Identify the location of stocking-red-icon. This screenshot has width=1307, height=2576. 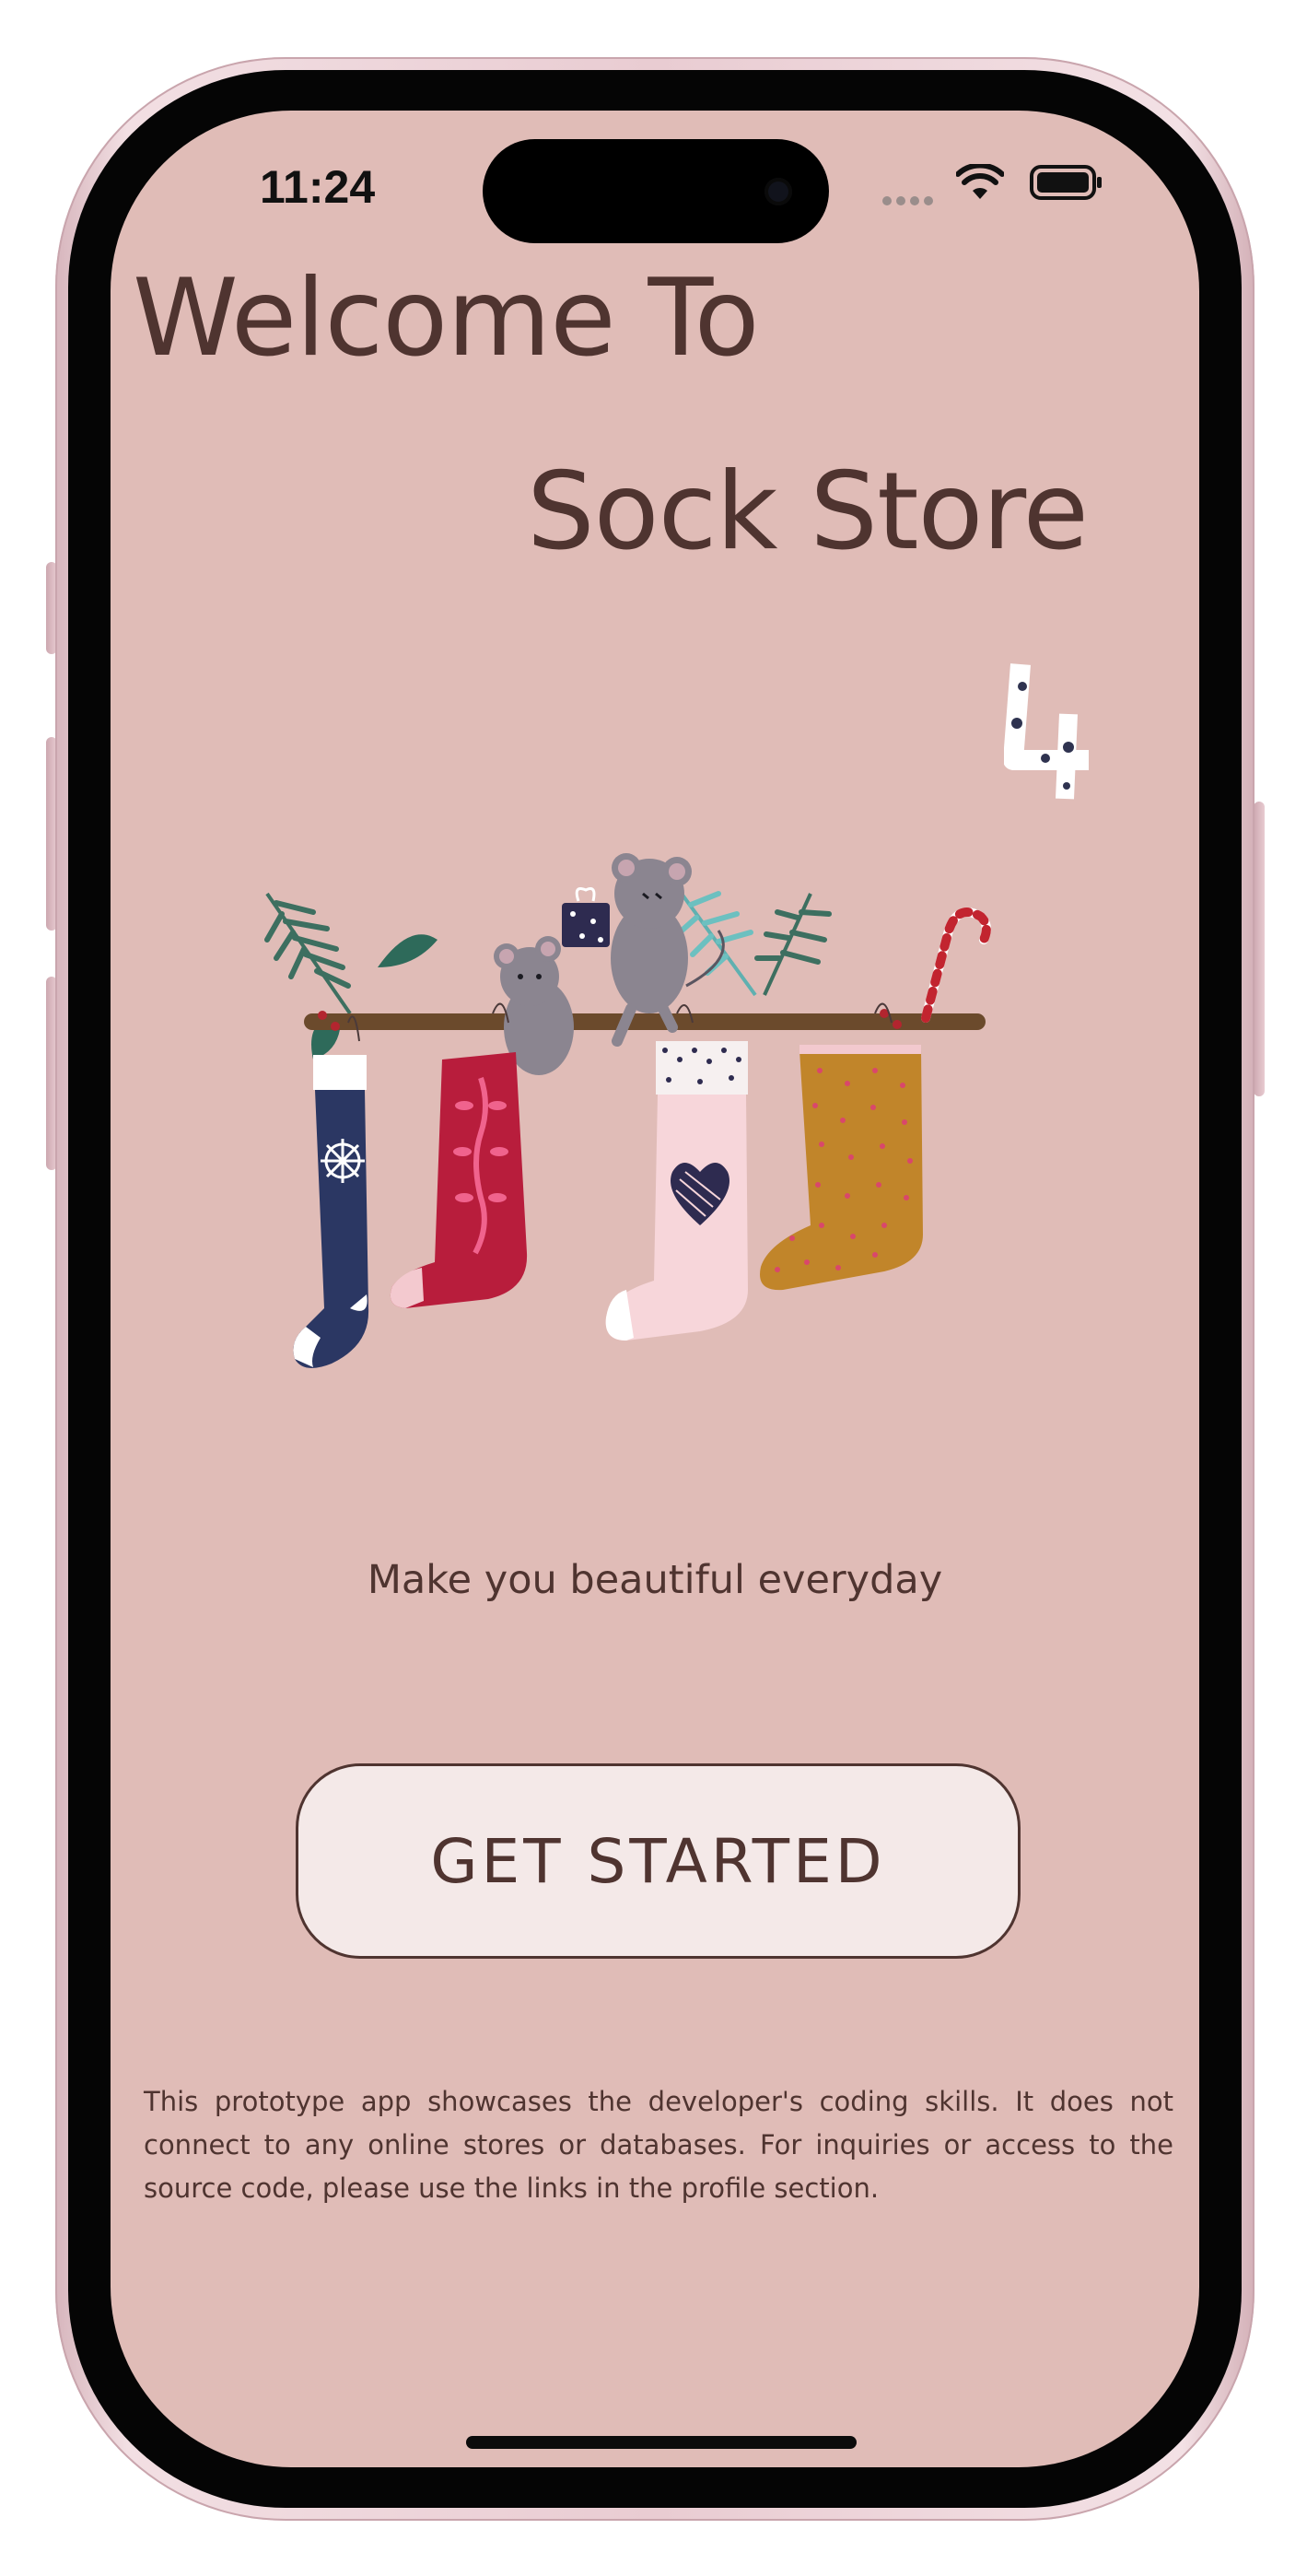
(459, 1155).